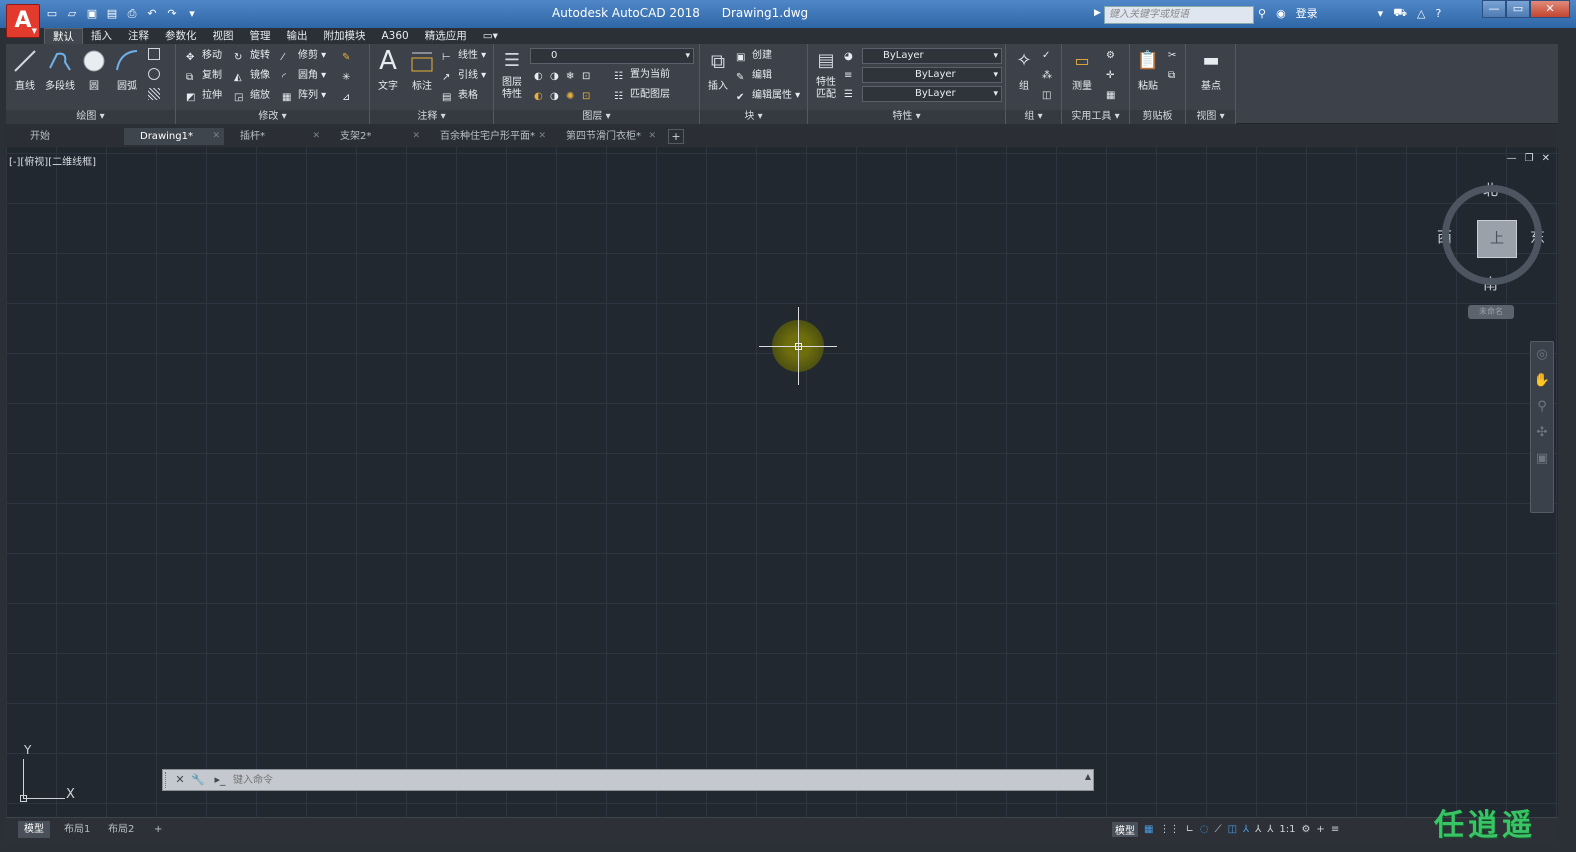 This screenshot has height=852, width=1576. I want to click on viewcube: 上, so click(1492, 235).